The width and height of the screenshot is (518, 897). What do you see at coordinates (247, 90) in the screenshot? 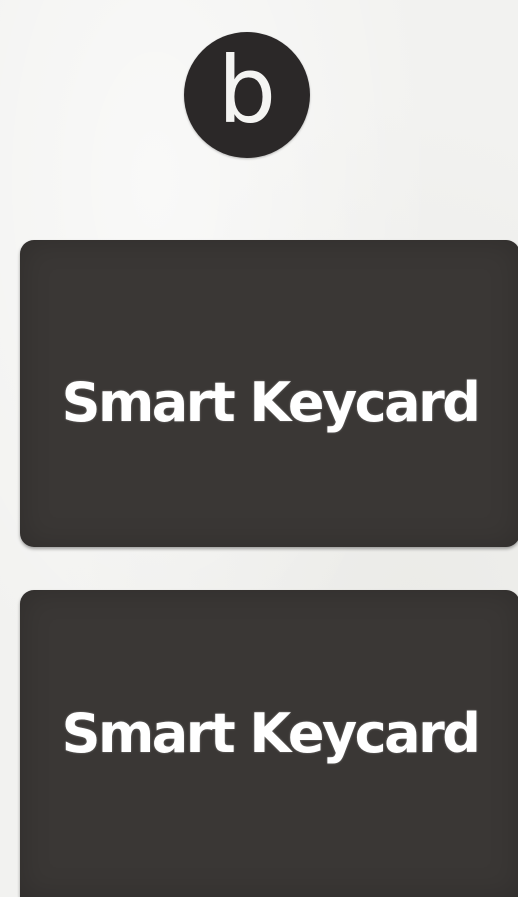
I see `panel-label-letter: b` at bounding box center [247, 90].